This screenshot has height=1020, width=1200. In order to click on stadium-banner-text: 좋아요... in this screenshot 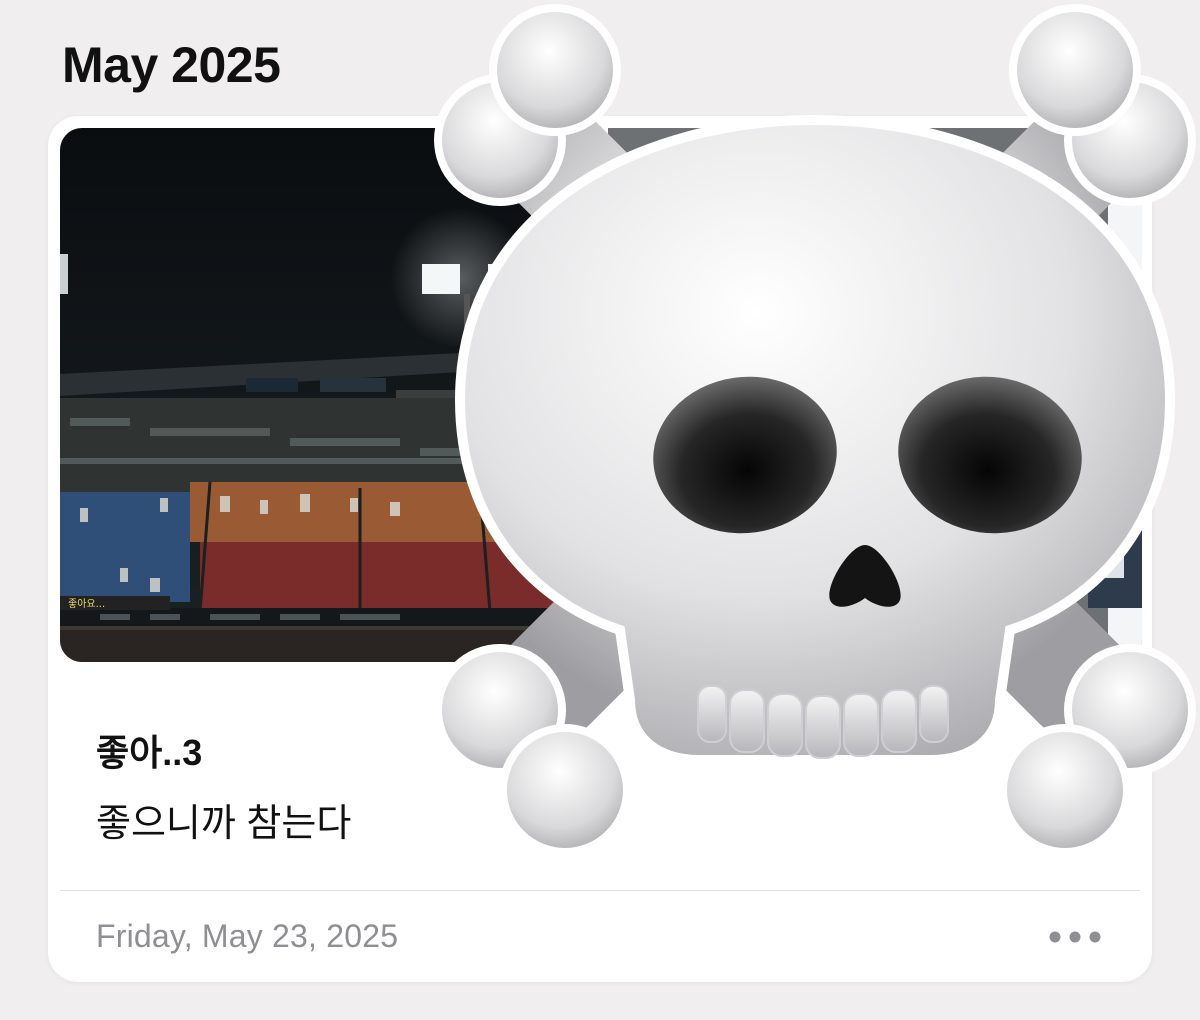, I will do `click(86, 604)`.